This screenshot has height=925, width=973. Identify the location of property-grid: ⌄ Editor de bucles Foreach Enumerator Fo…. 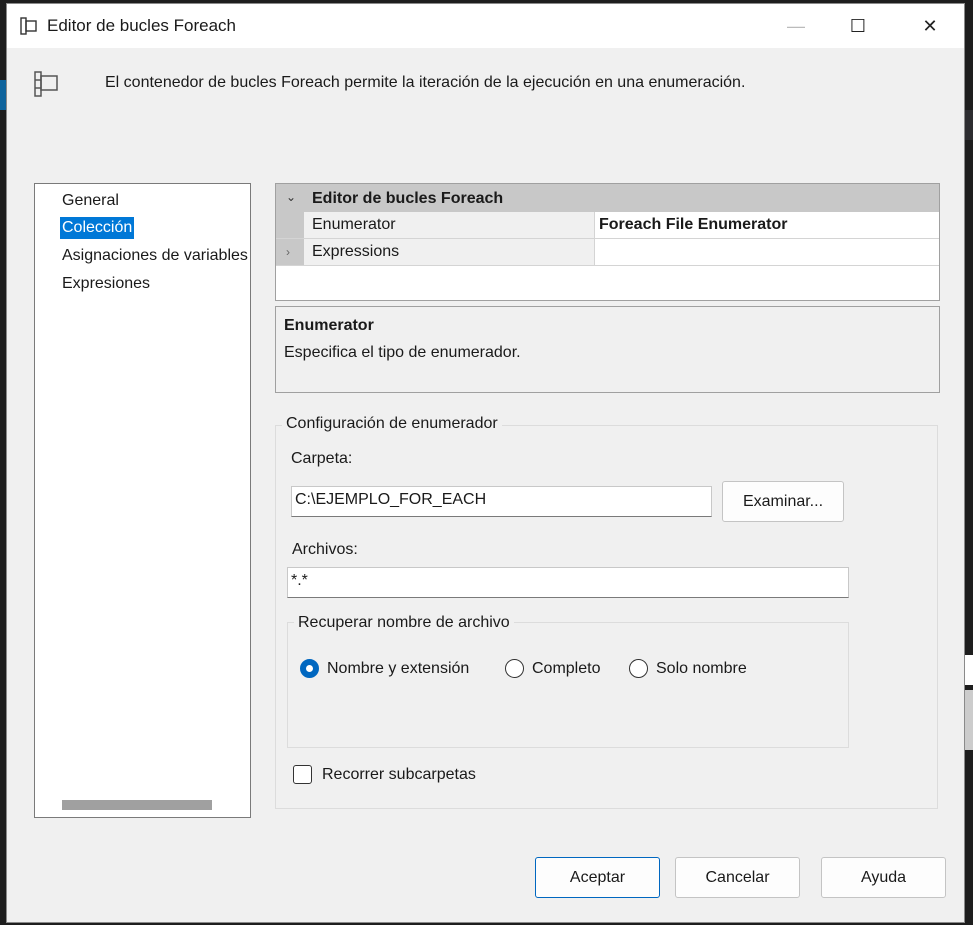
(607, 242).